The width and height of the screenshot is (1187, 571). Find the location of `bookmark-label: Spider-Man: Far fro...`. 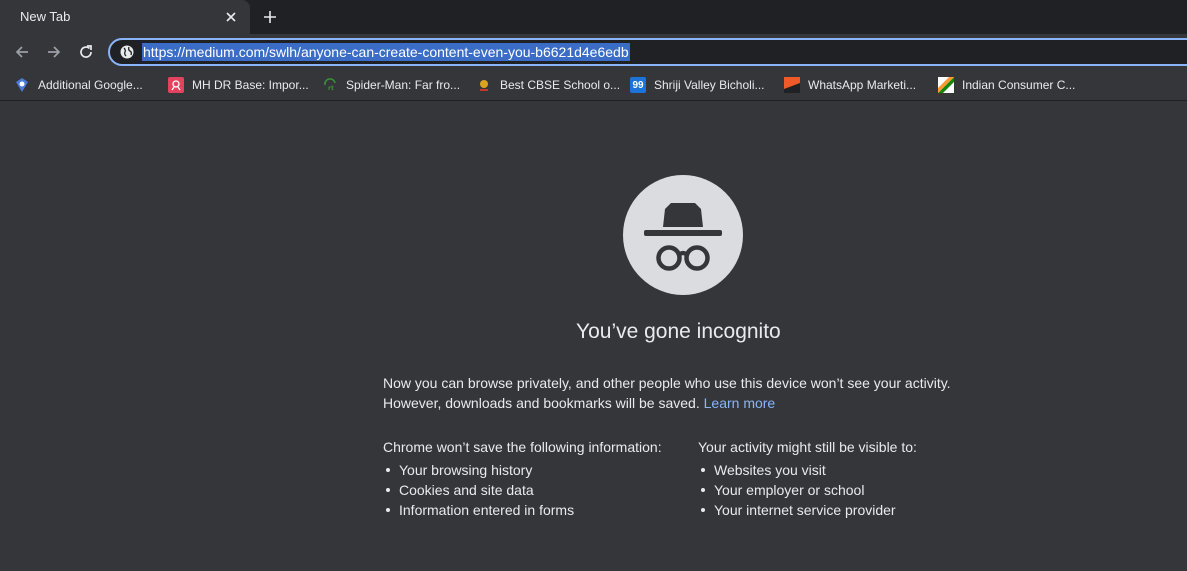

bookmark-label: Spider-Man: Far fro... is located at coordinates (403, 85).